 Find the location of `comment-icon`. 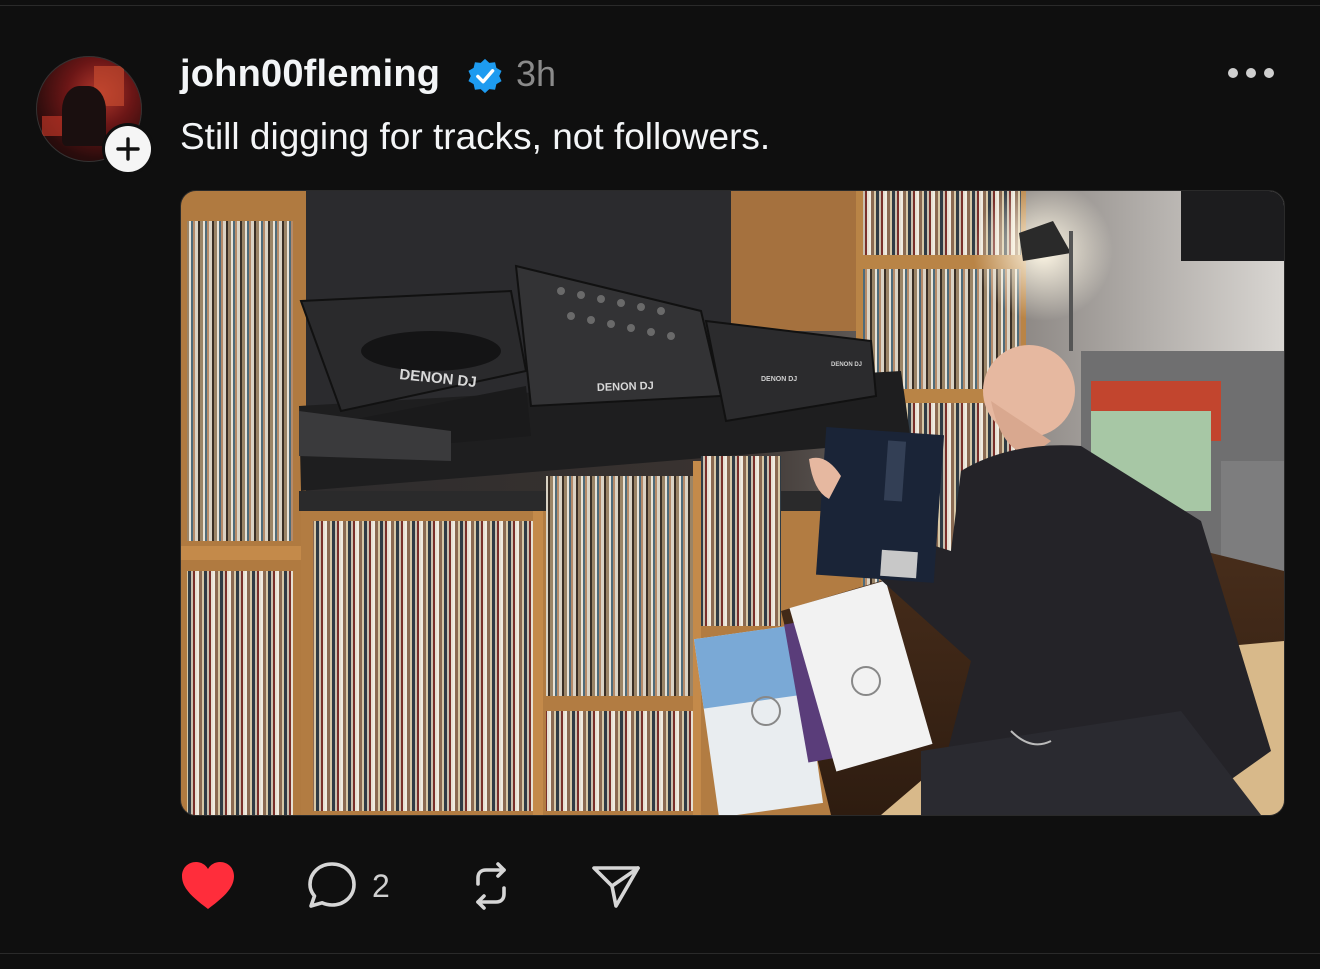

comment-icon is located at coordinates (332, 885).